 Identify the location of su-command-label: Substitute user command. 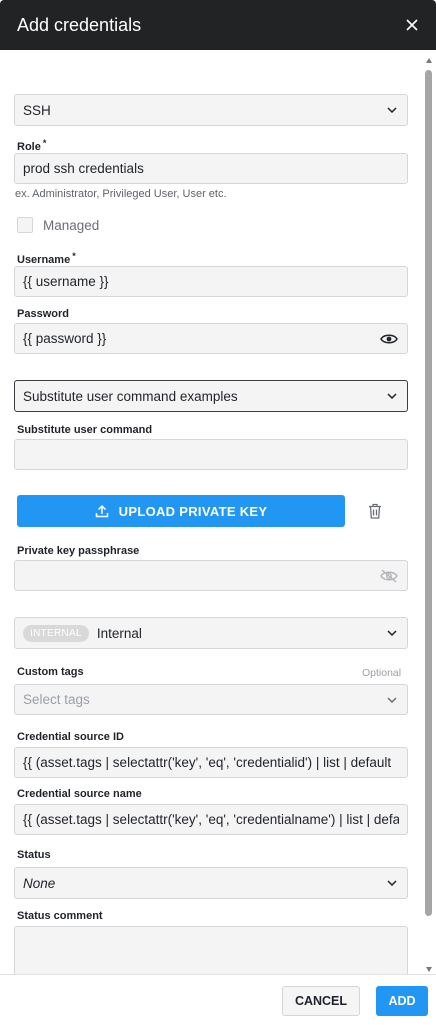
(85, 430).